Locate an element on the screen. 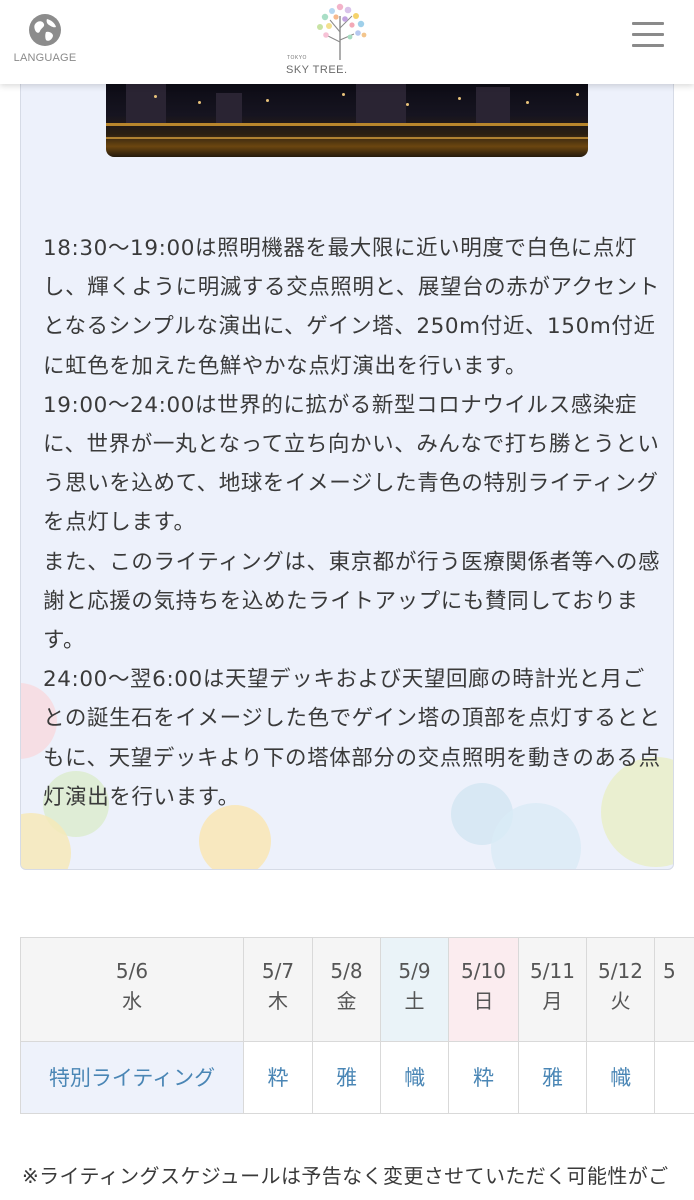  skytree-logo: TOKYO SKY TREE. is located at coordinates (340, 41).